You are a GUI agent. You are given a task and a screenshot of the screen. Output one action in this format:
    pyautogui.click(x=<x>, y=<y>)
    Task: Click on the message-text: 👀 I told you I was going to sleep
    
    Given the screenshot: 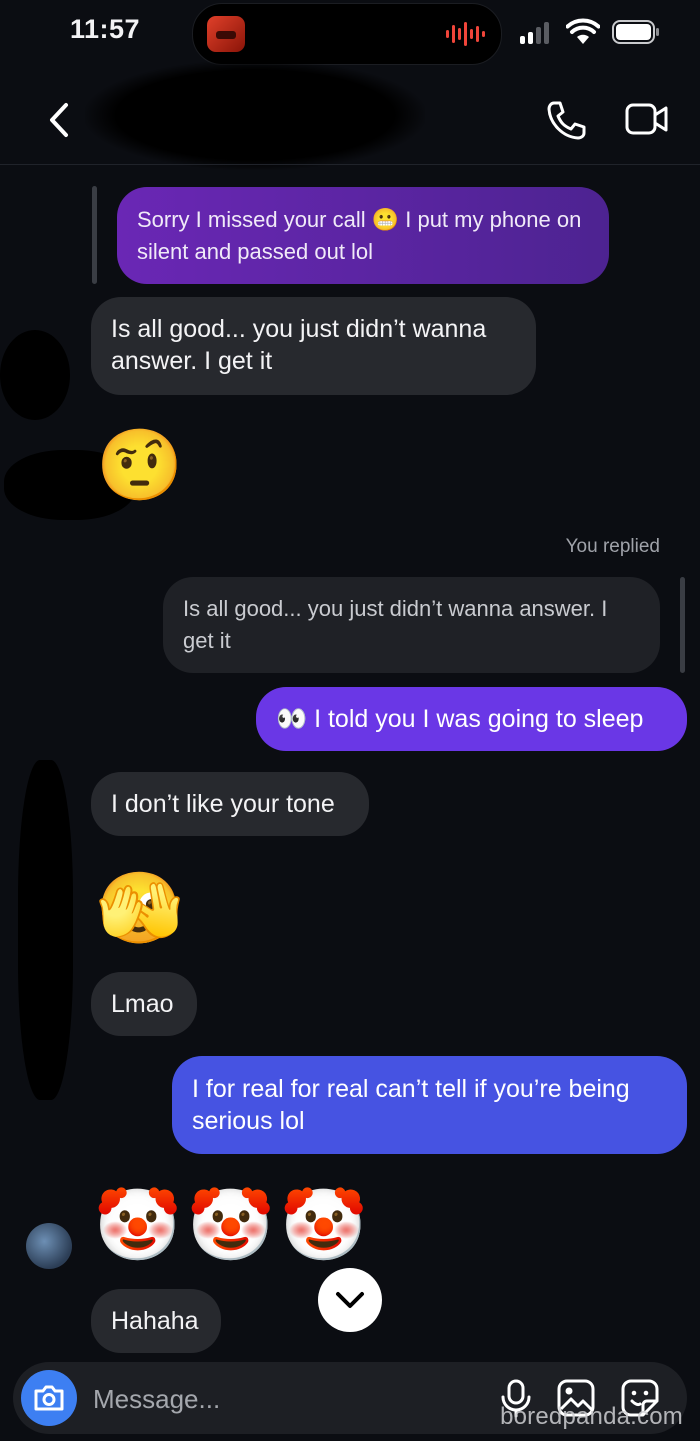 What is the action you would take?
    pyautogui.click(x=460, y=719)
    